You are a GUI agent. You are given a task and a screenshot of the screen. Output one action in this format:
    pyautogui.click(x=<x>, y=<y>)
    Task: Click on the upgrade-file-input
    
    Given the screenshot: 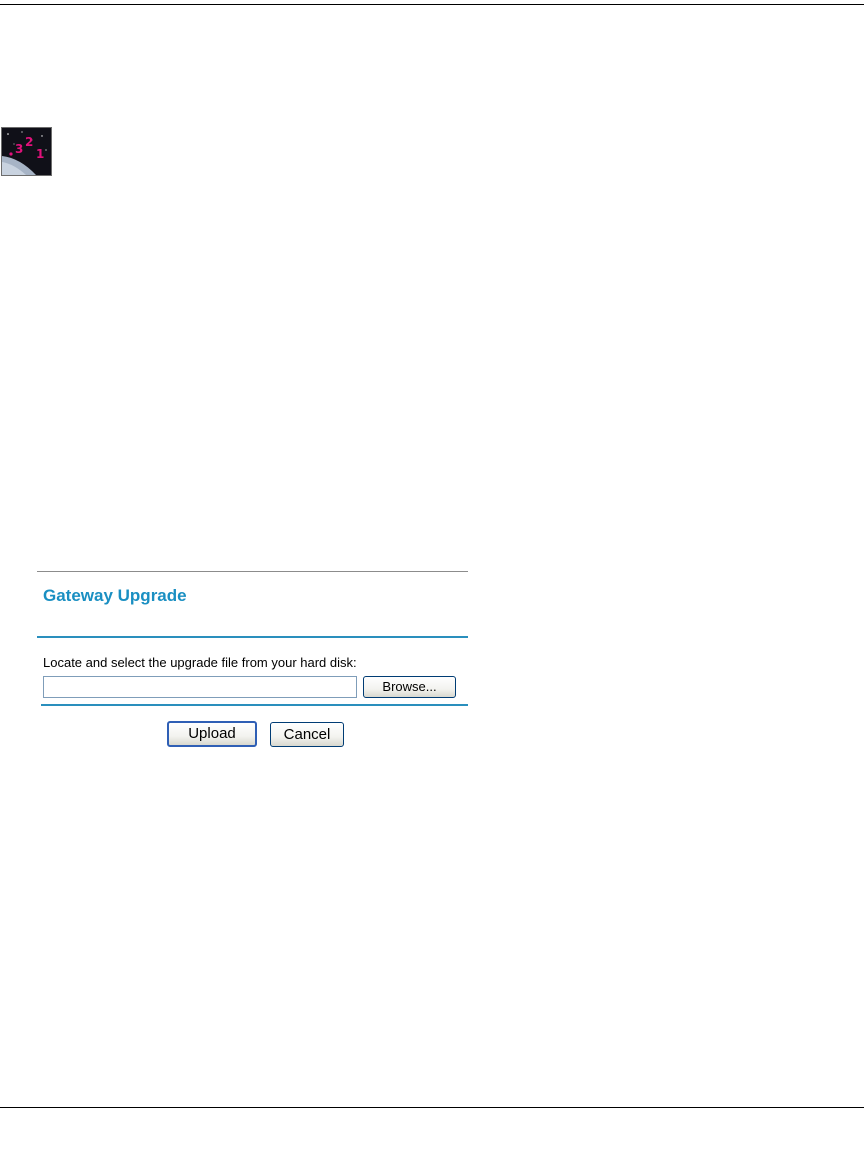 What is the action you would take?
    pyautogui.click(x=200, y=687)
    